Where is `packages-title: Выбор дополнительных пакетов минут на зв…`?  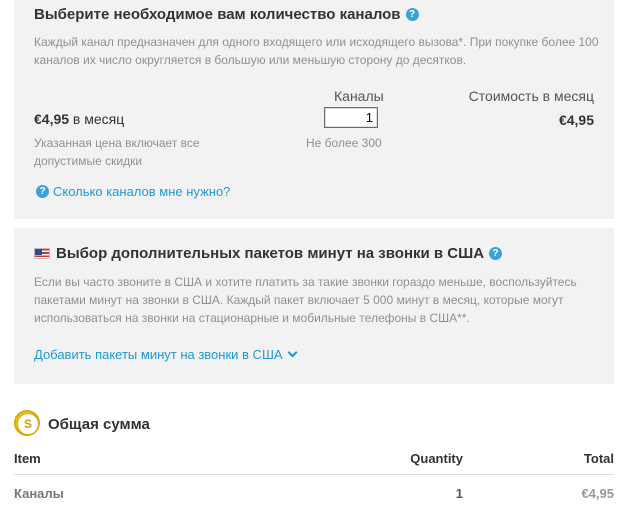
packages-title: Выбор дополнительных пакетов минут на зв… is located at coordinates (268, 253).